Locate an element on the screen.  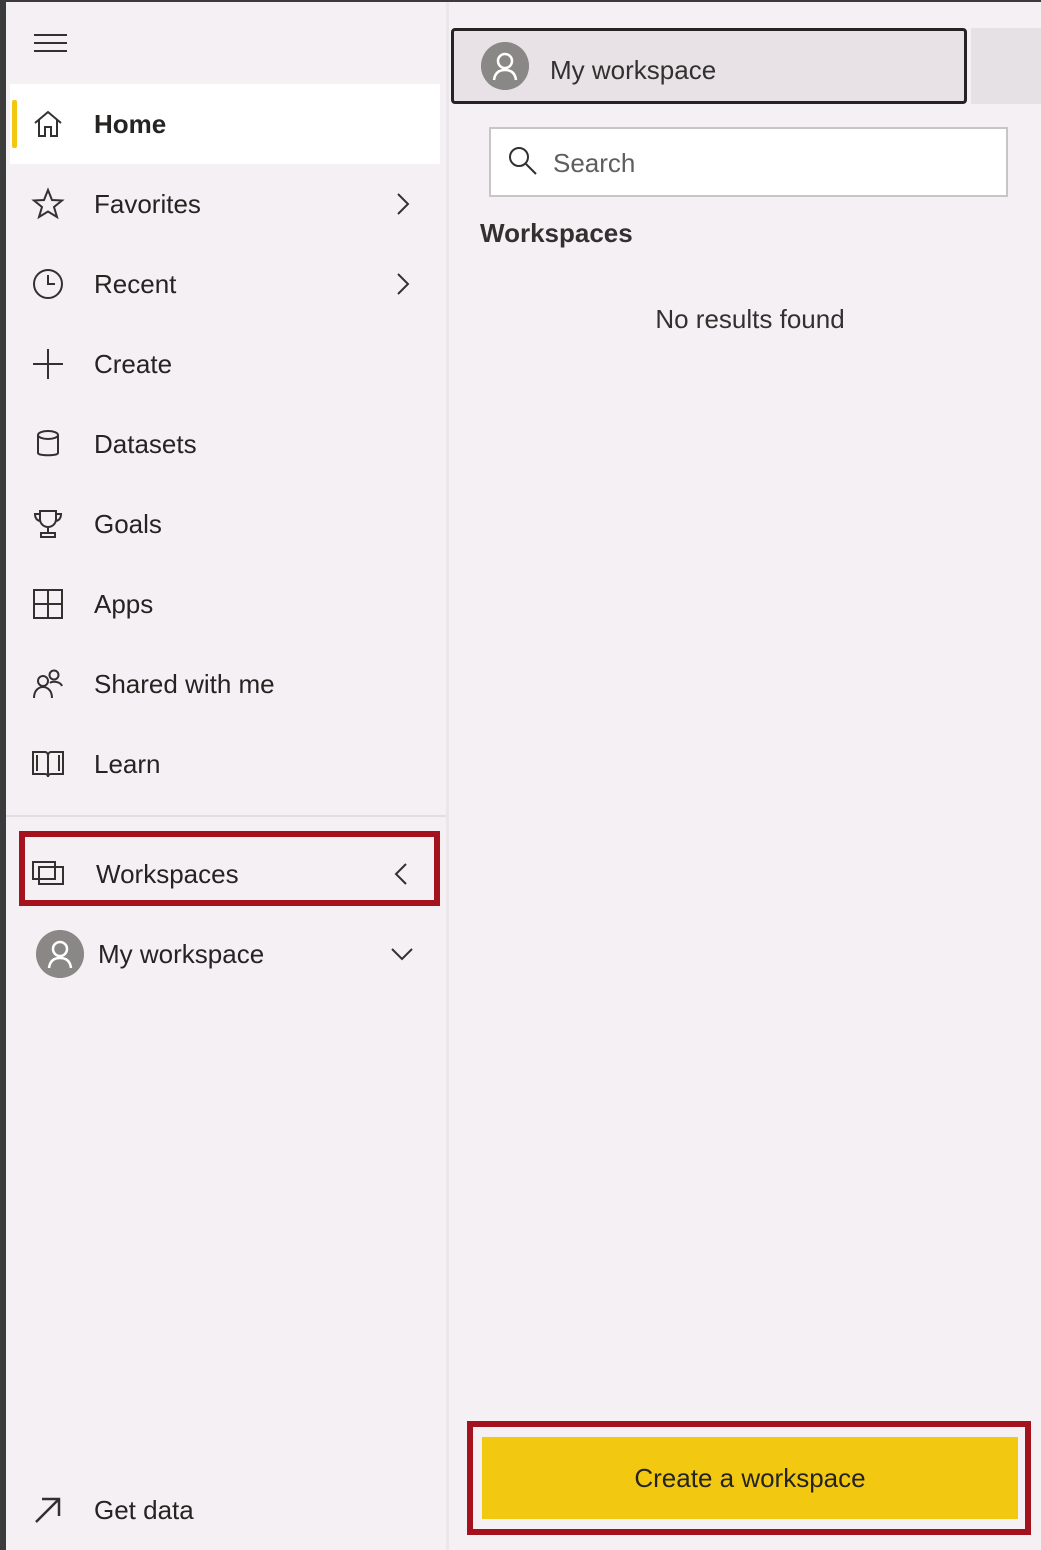
trophy-icon is located at coordinates (48, 524).